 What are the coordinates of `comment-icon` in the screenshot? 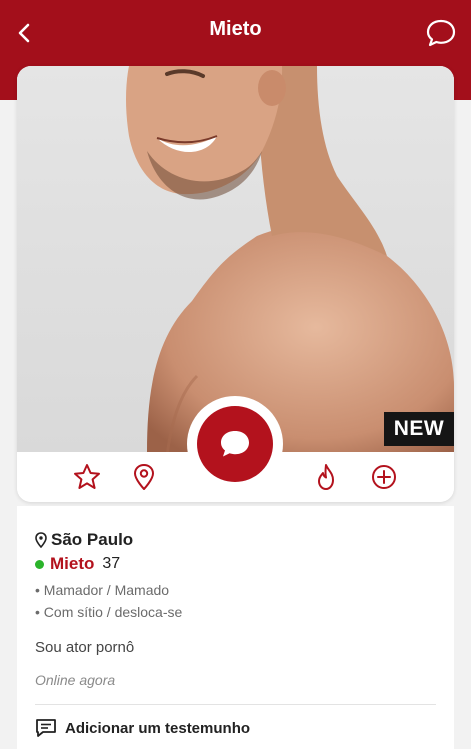 It's located at (46, 728).